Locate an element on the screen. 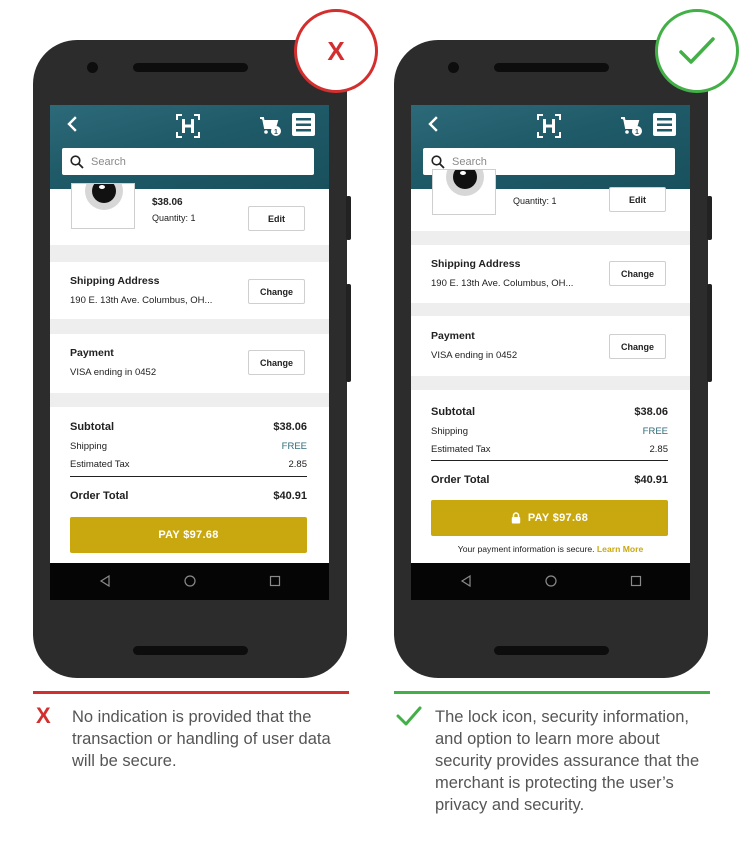  tax-label: Estimated Tax is located at coordinates (100, 464).